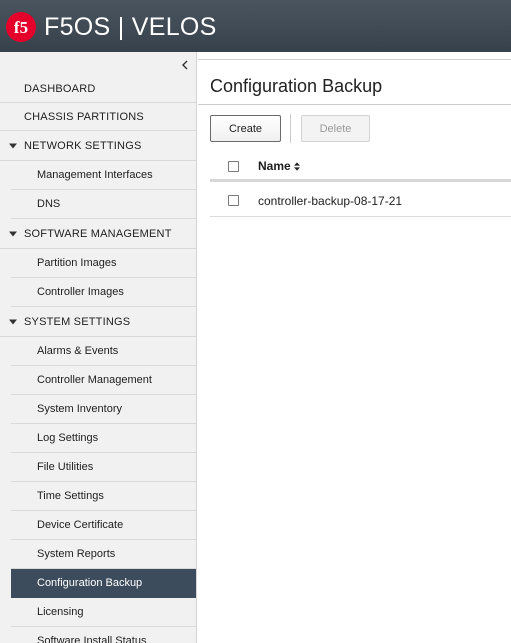 The image size is (511, 643). I want to click on f5-logo: f5, so click(21, 27).